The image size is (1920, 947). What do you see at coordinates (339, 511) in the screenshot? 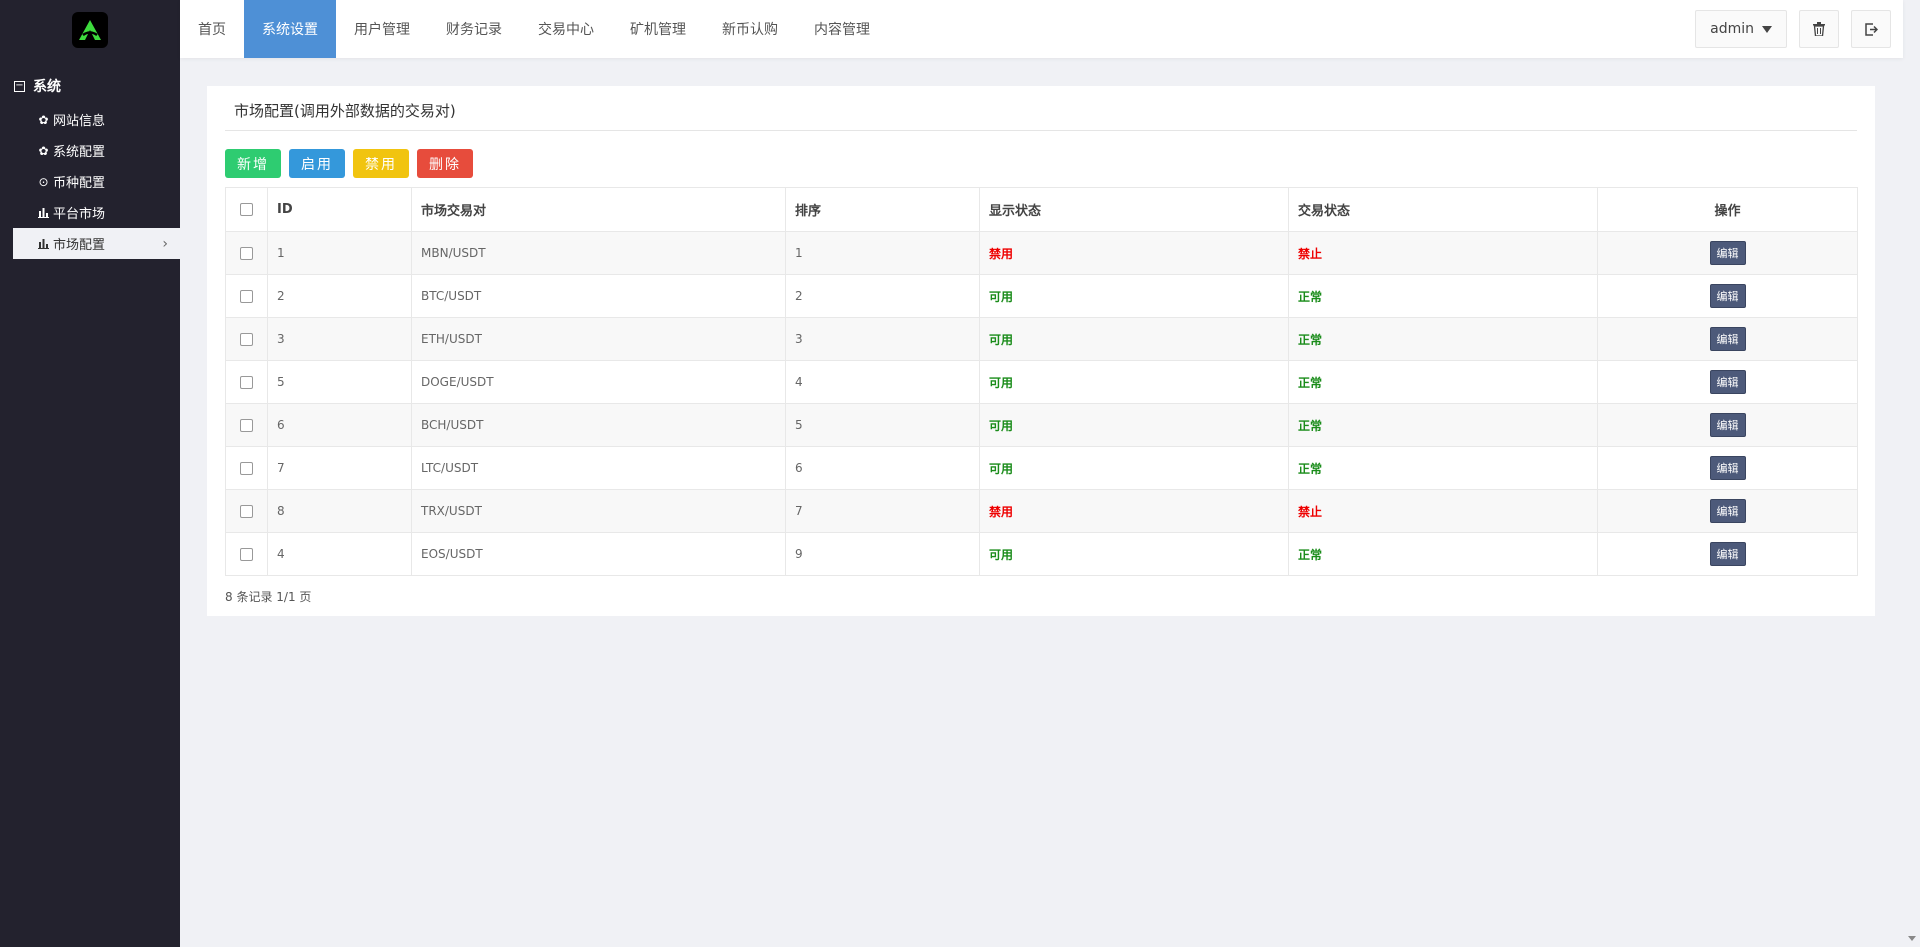
I see `cell-id: 8` at bounding box center [339, 511].